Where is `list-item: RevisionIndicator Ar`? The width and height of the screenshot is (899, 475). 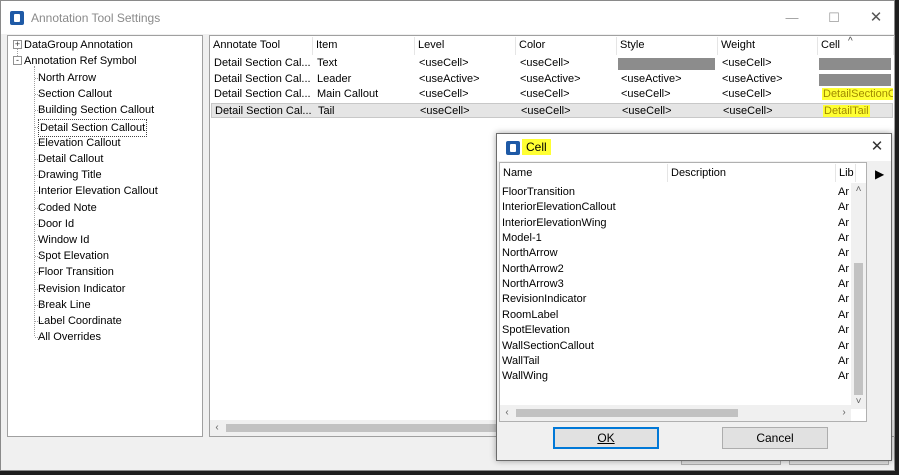 list-item: RevisionIndicator Ar is located at coordinates (676, 299).